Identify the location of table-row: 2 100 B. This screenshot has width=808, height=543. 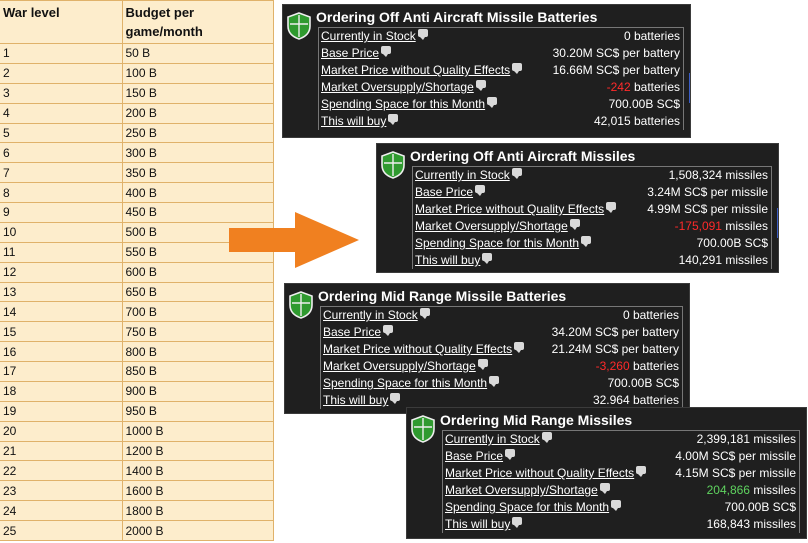
(137, 73).